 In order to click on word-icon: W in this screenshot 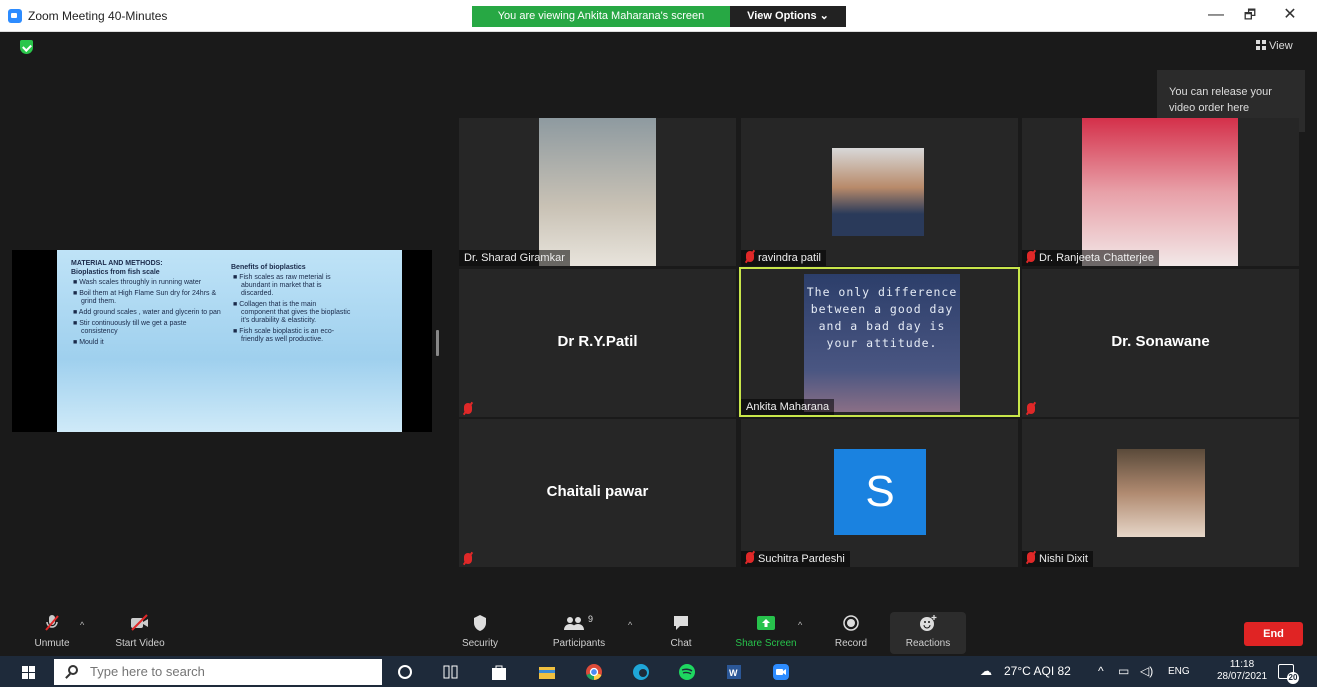, I will do `click(734, 672)`.